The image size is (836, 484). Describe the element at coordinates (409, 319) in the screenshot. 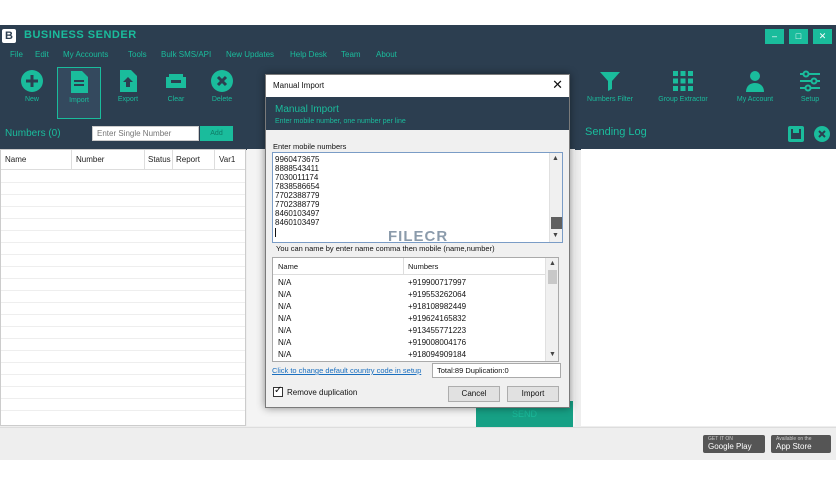

I see `table-row: N/A +919624165832` at that location.